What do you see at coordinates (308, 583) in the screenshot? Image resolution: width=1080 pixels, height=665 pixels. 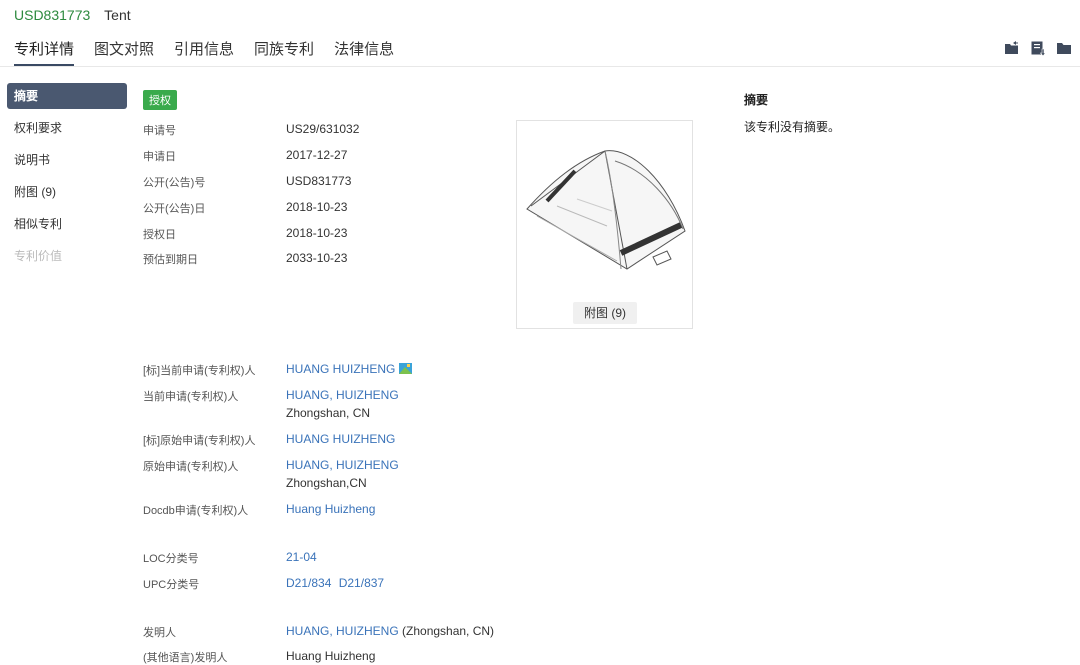 I see `upc-class-link-1: D21/834` at bounding box center [308, 583].